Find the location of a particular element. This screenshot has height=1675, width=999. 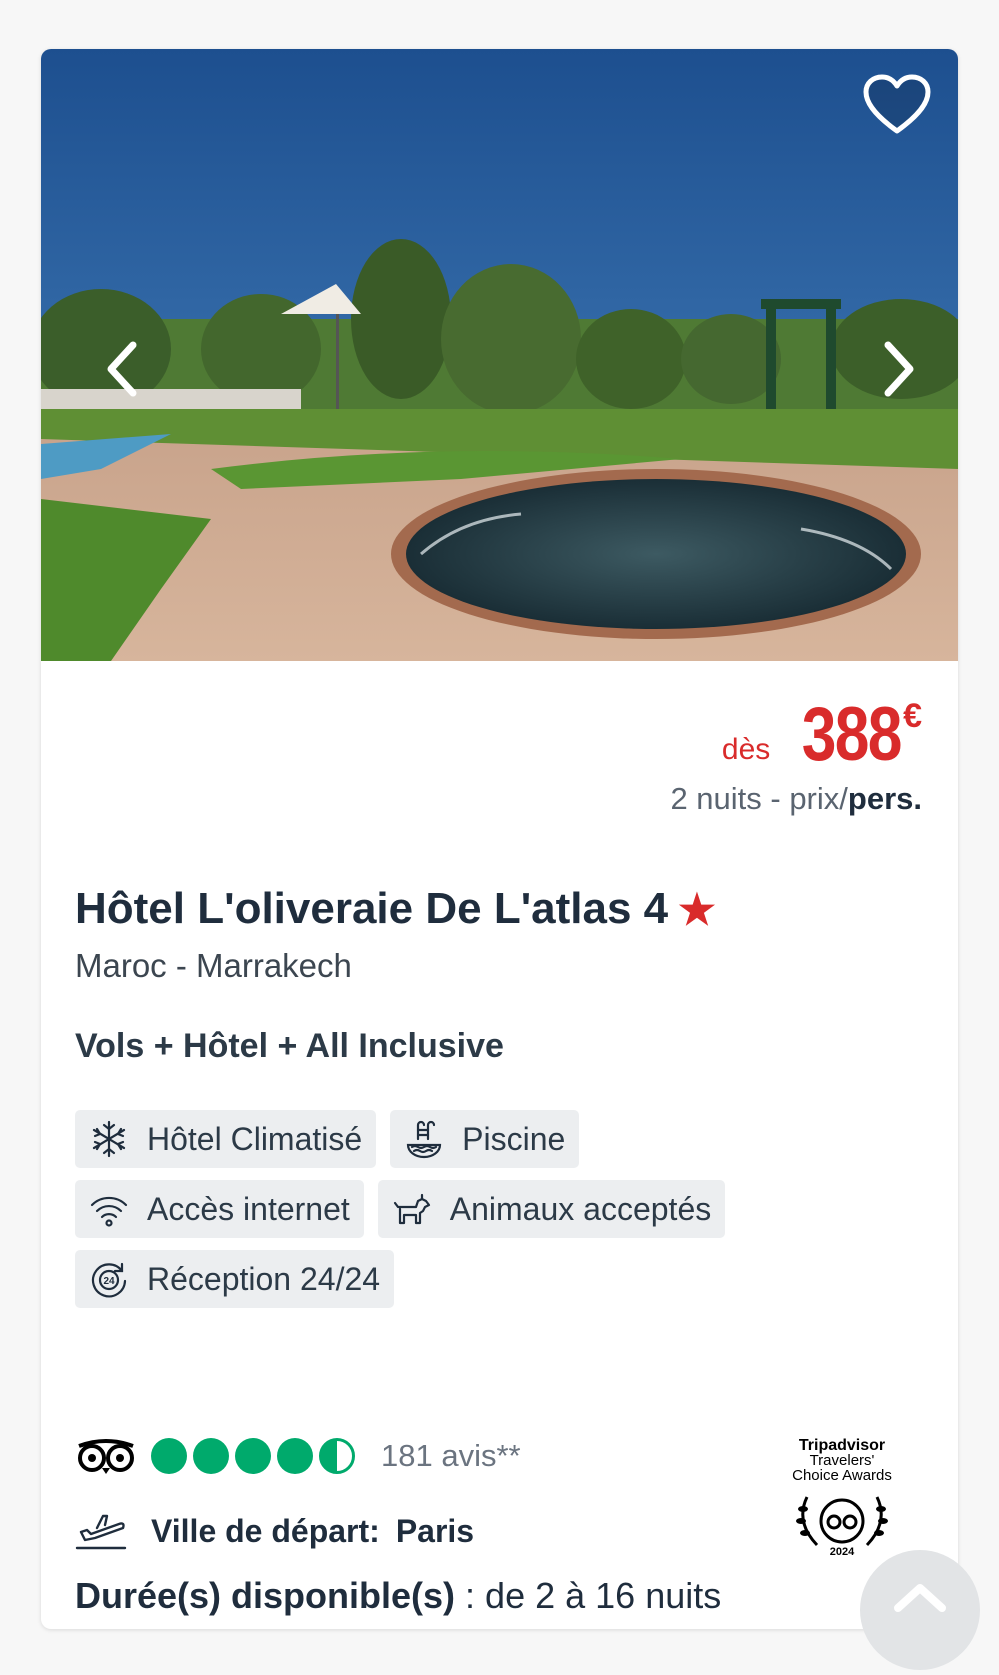

tripadvisor-owl-icon is located at coordinates (106, 1456).